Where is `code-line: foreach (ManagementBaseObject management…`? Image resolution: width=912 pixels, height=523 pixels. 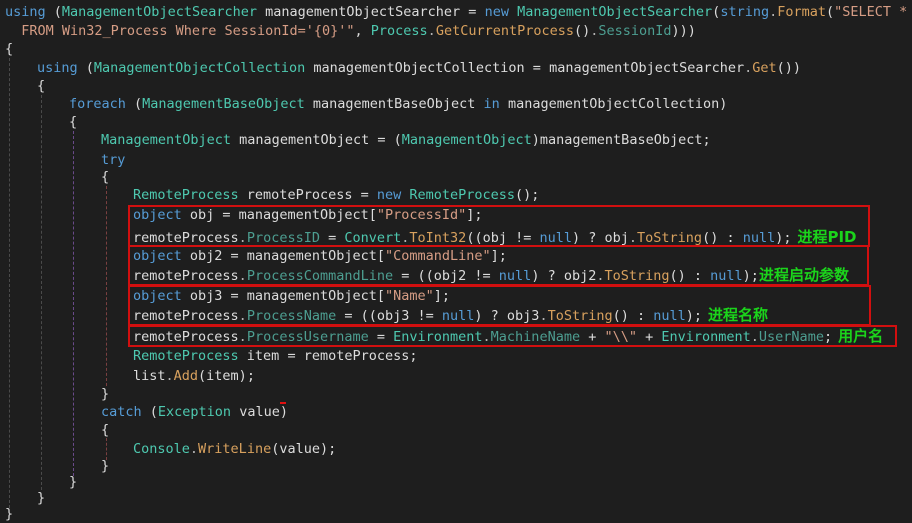 code-line: foreach (ManagementBaseObject management… is located at coordinates (398, 104).